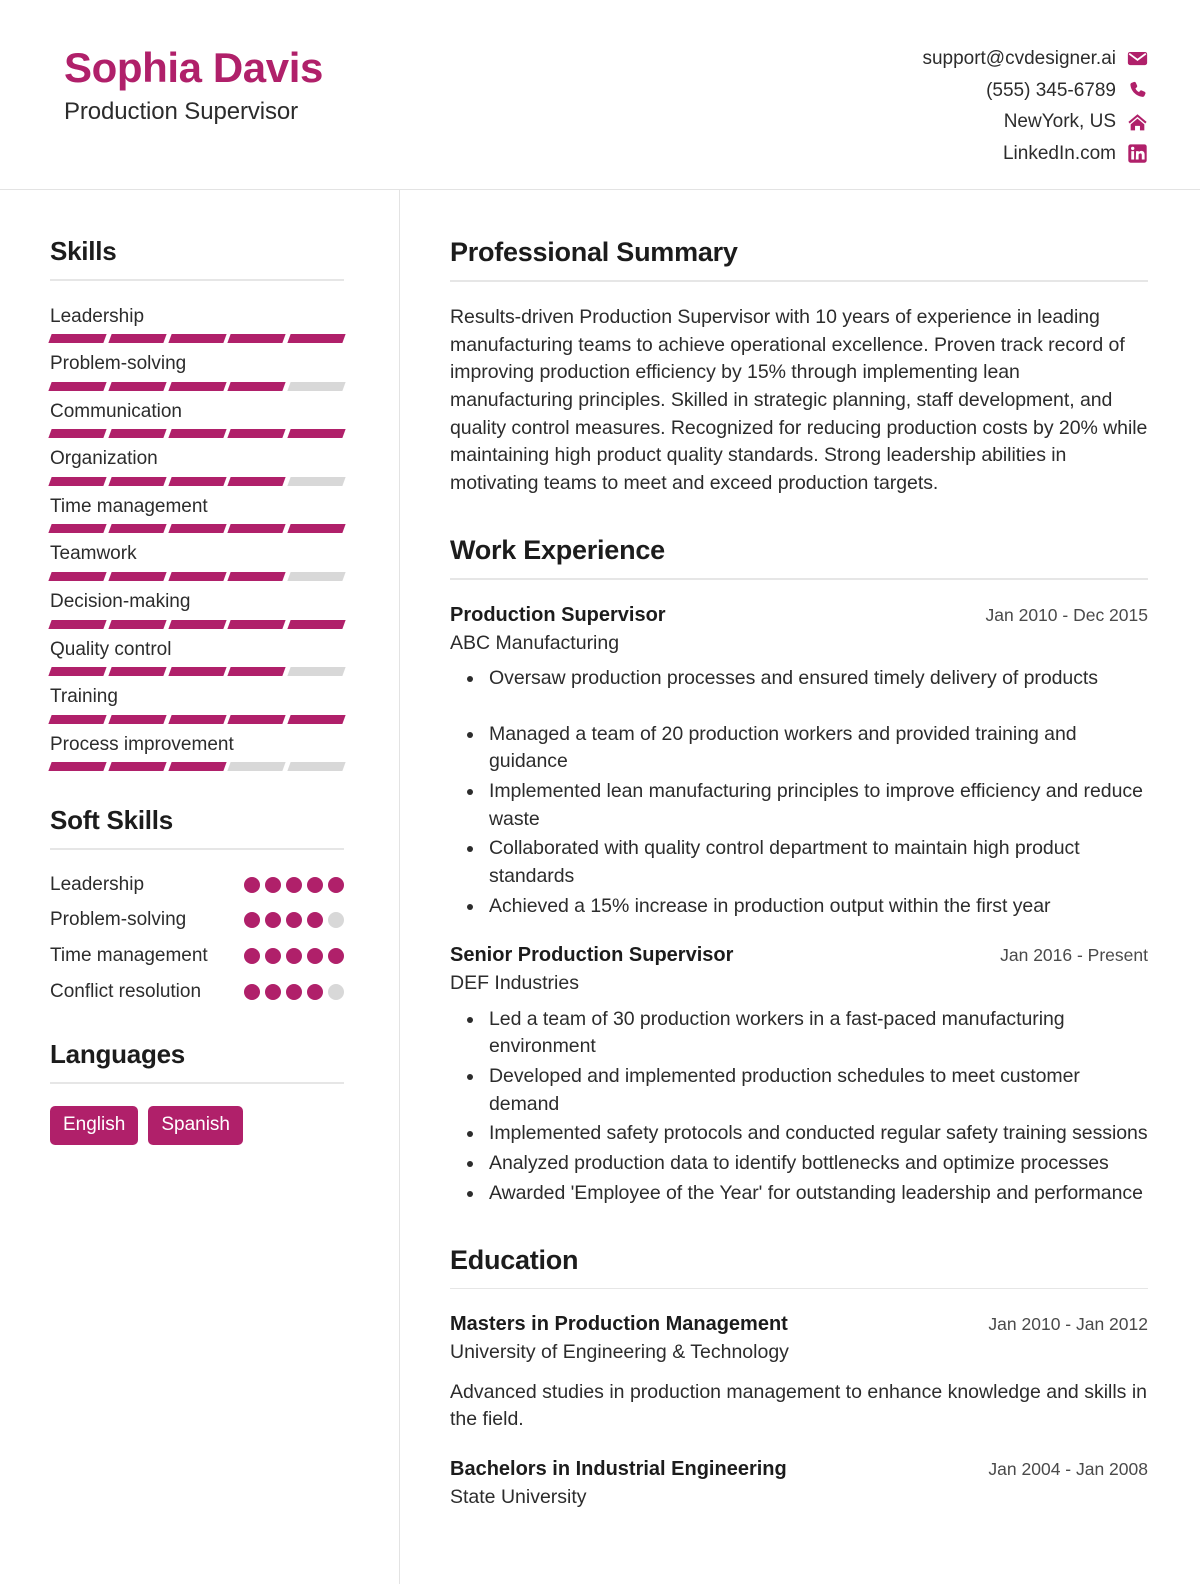  Describe the element at coordinates (514, 1259) in the screenshot. I see `education-section-title: Education` at that location.